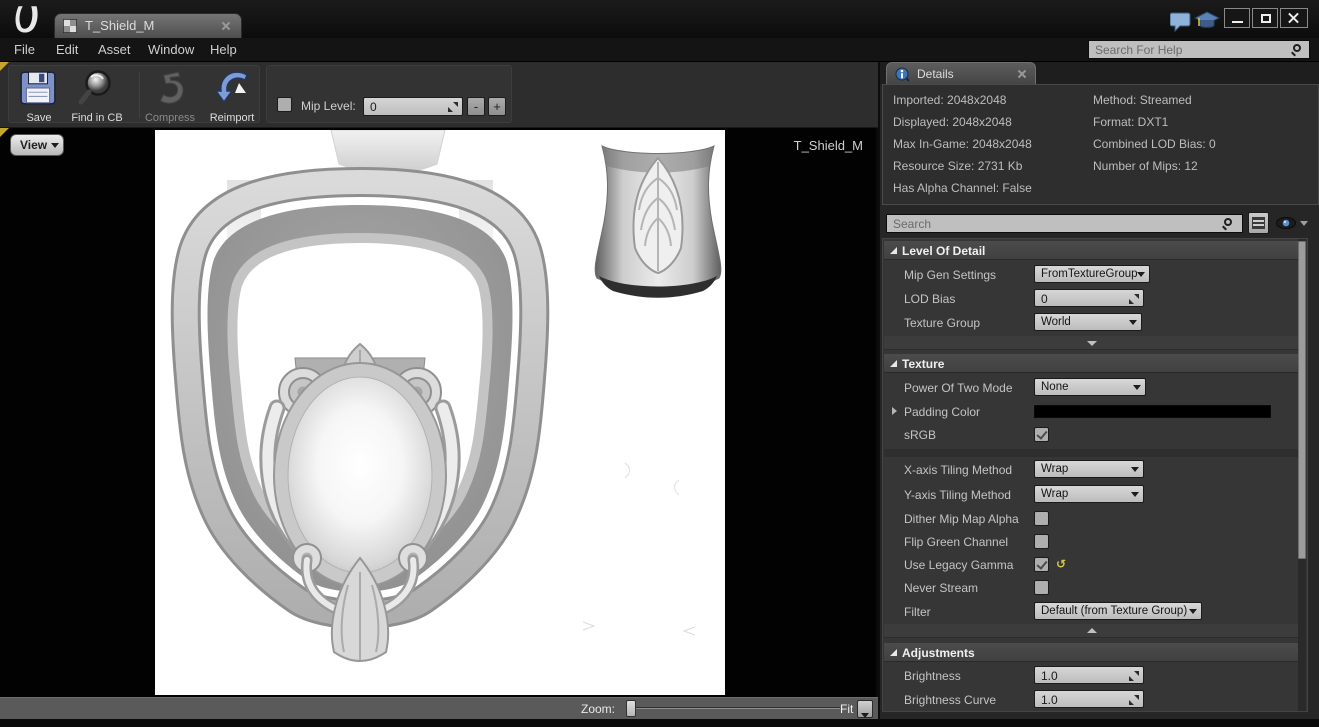 The height and width of the screenshot is (727, 1319). I want to click on prop-label: Texture Group, so click(942, 323).